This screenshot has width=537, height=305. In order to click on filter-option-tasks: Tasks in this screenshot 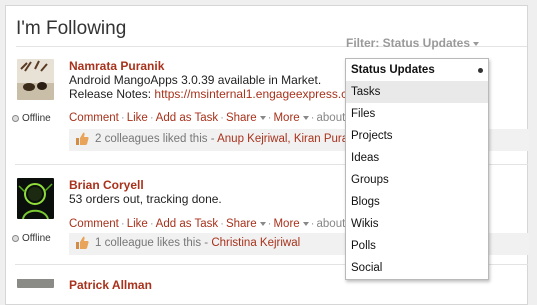, I will do `click(417, 92)`.